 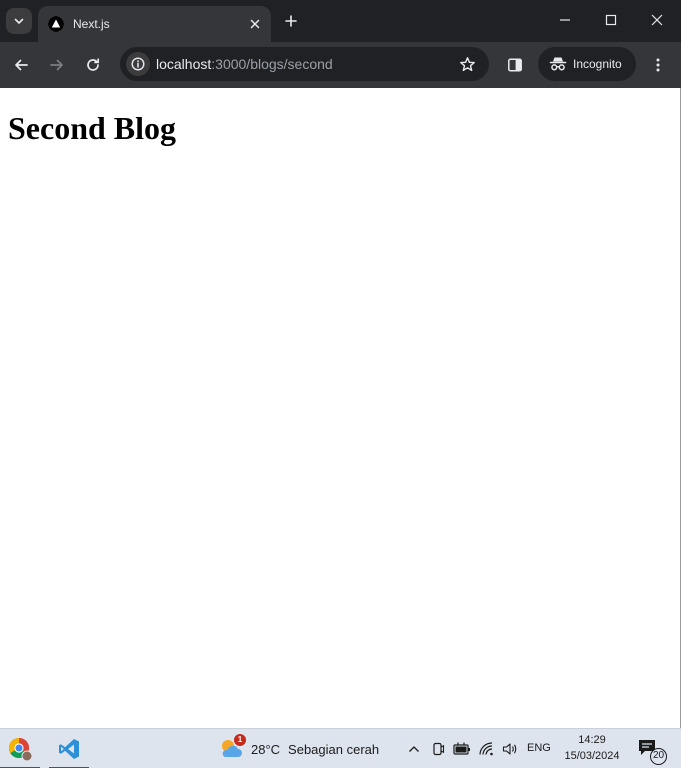 I want to click on incognito-icon, so click(x=558, y=64).